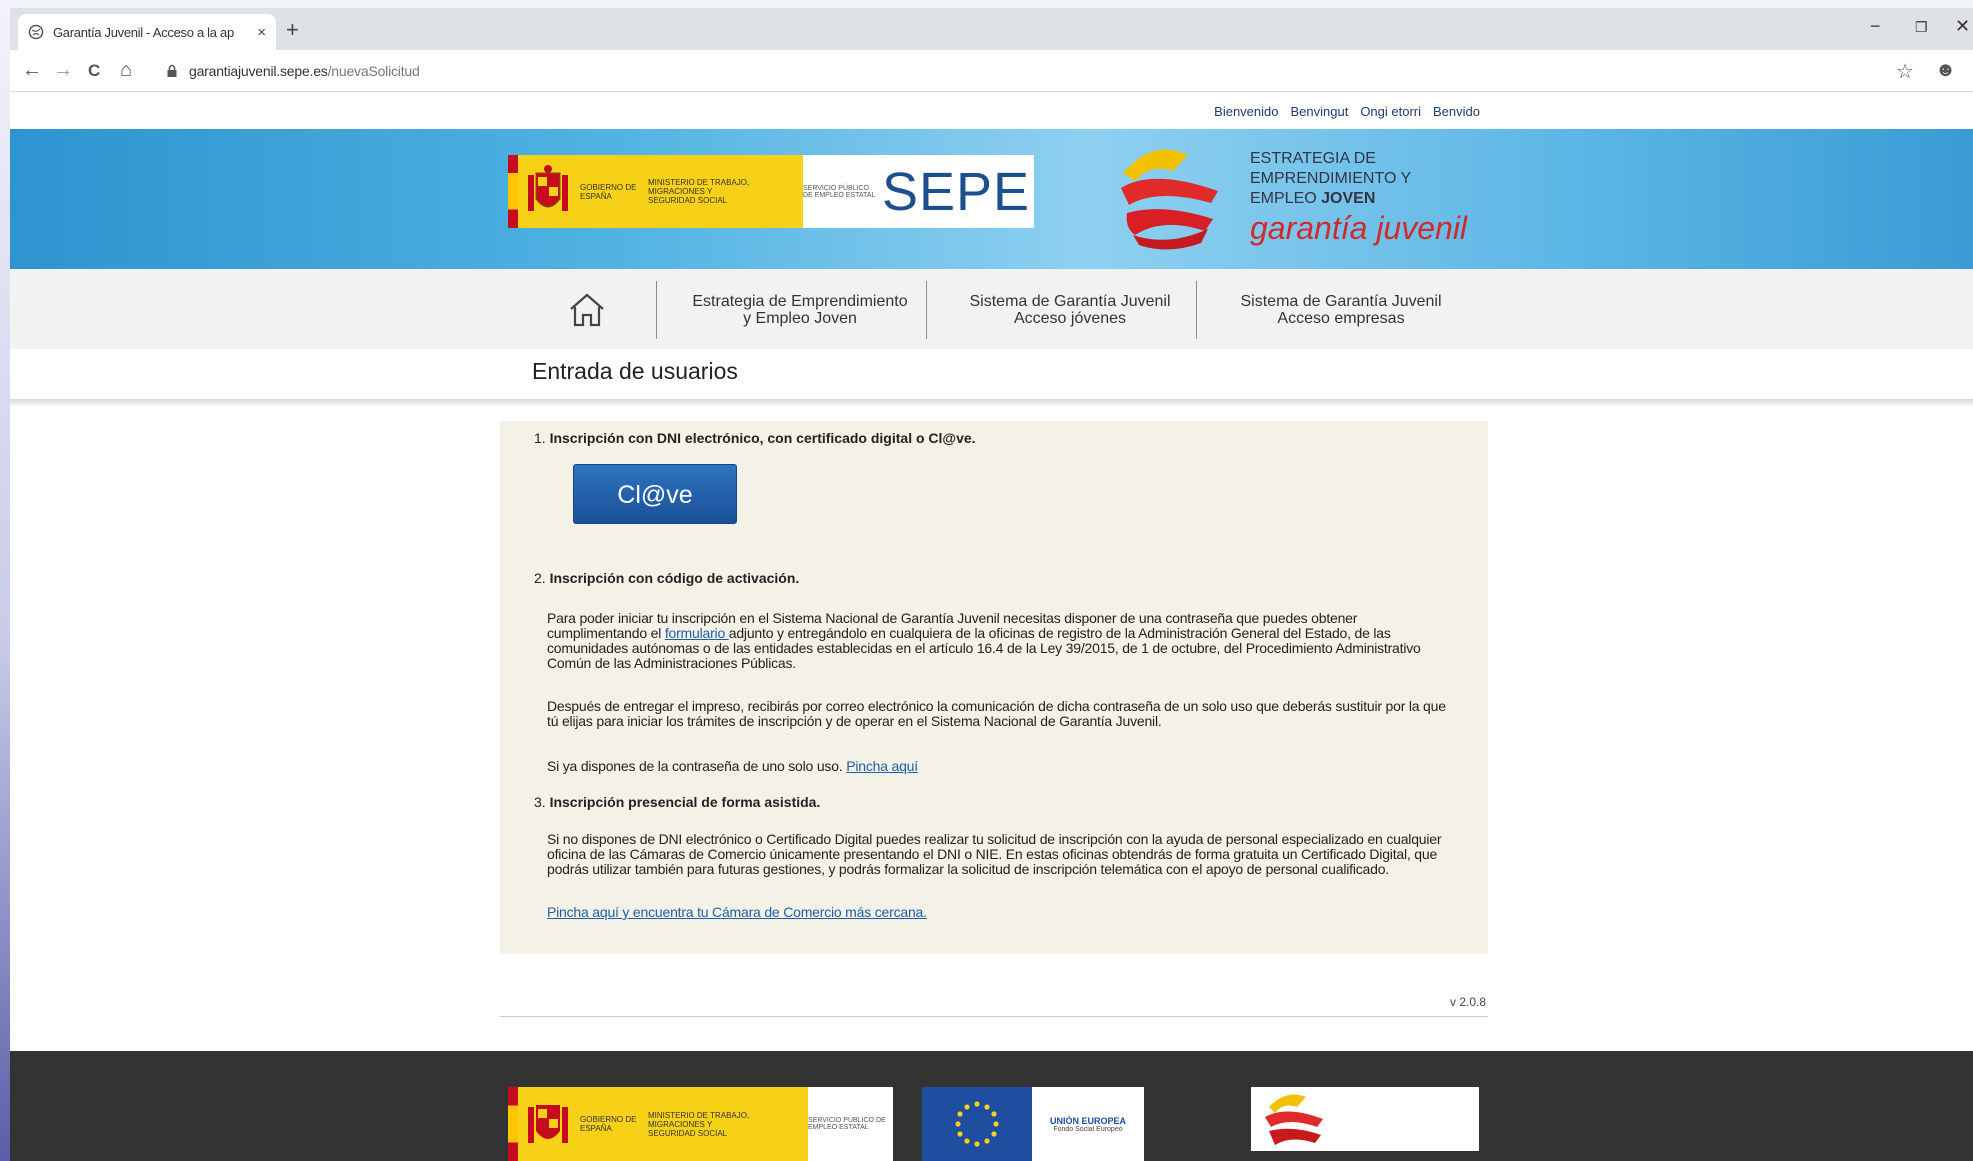 The width and height of the screenshot is (1973, 1161). Describe the element at coordinates (1246, 111) in the screenshot. I see `lang-link-es: Bienvenido` at that location.